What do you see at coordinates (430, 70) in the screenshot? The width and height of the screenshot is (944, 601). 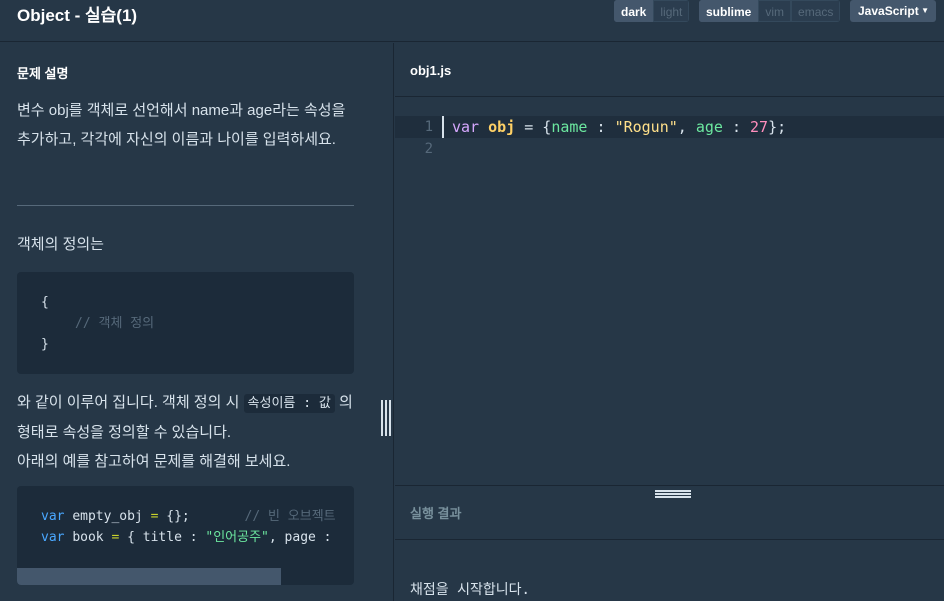 I see `file-tab: obj1.js` at bounding box center [430, 70].